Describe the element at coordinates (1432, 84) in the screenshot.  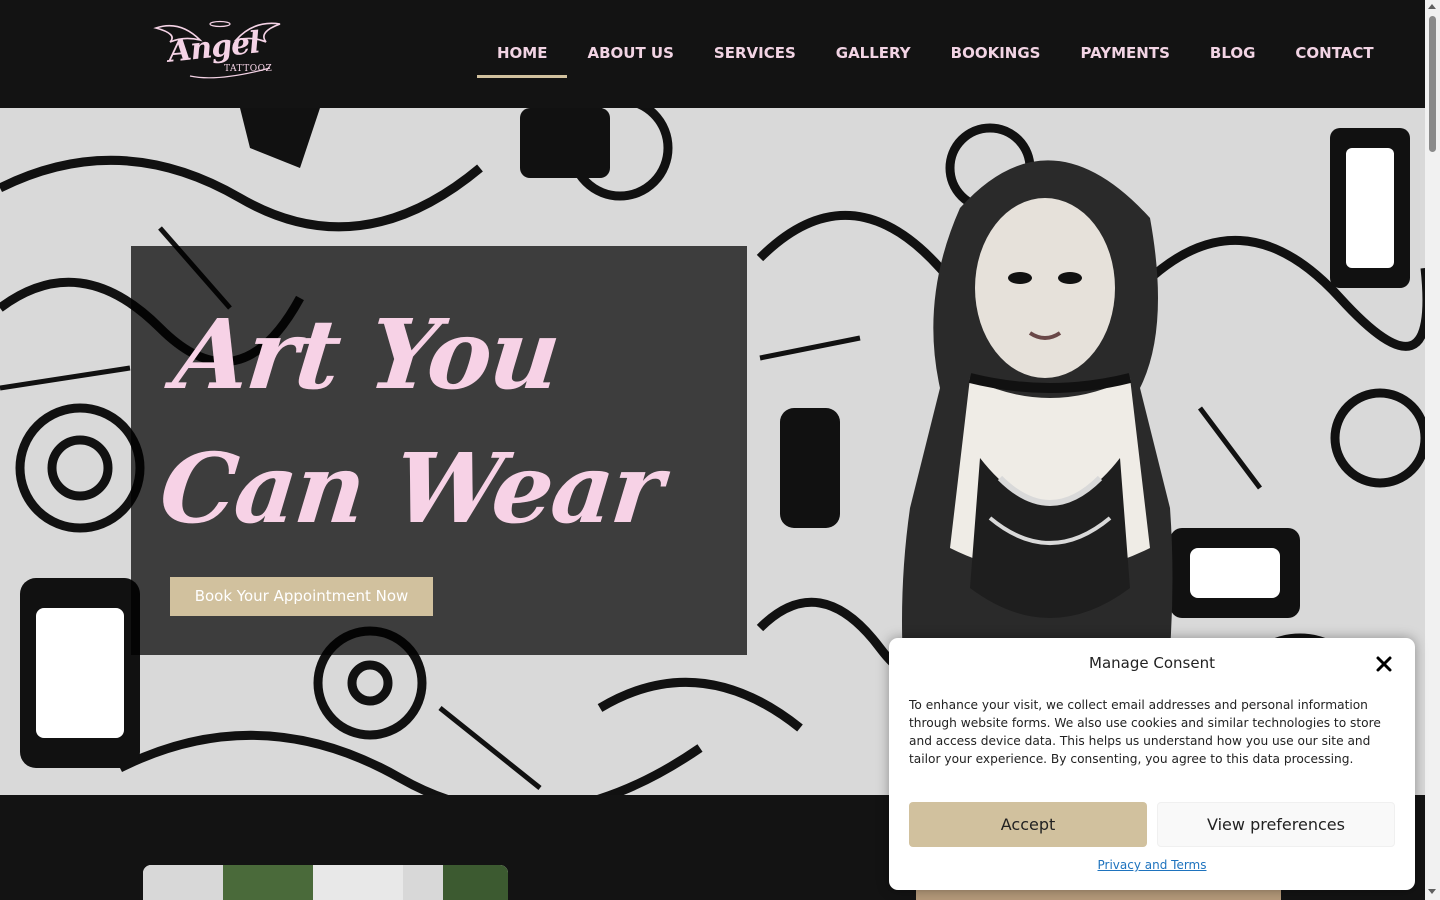
I see `scrollbar-thumb` at that location.